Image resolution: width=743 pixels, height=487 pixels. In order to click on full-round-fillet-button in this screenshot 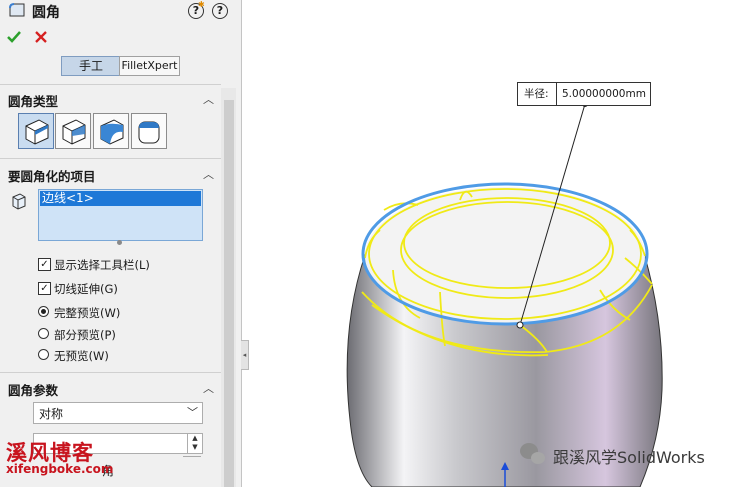, I will do `click(149, 131)`.